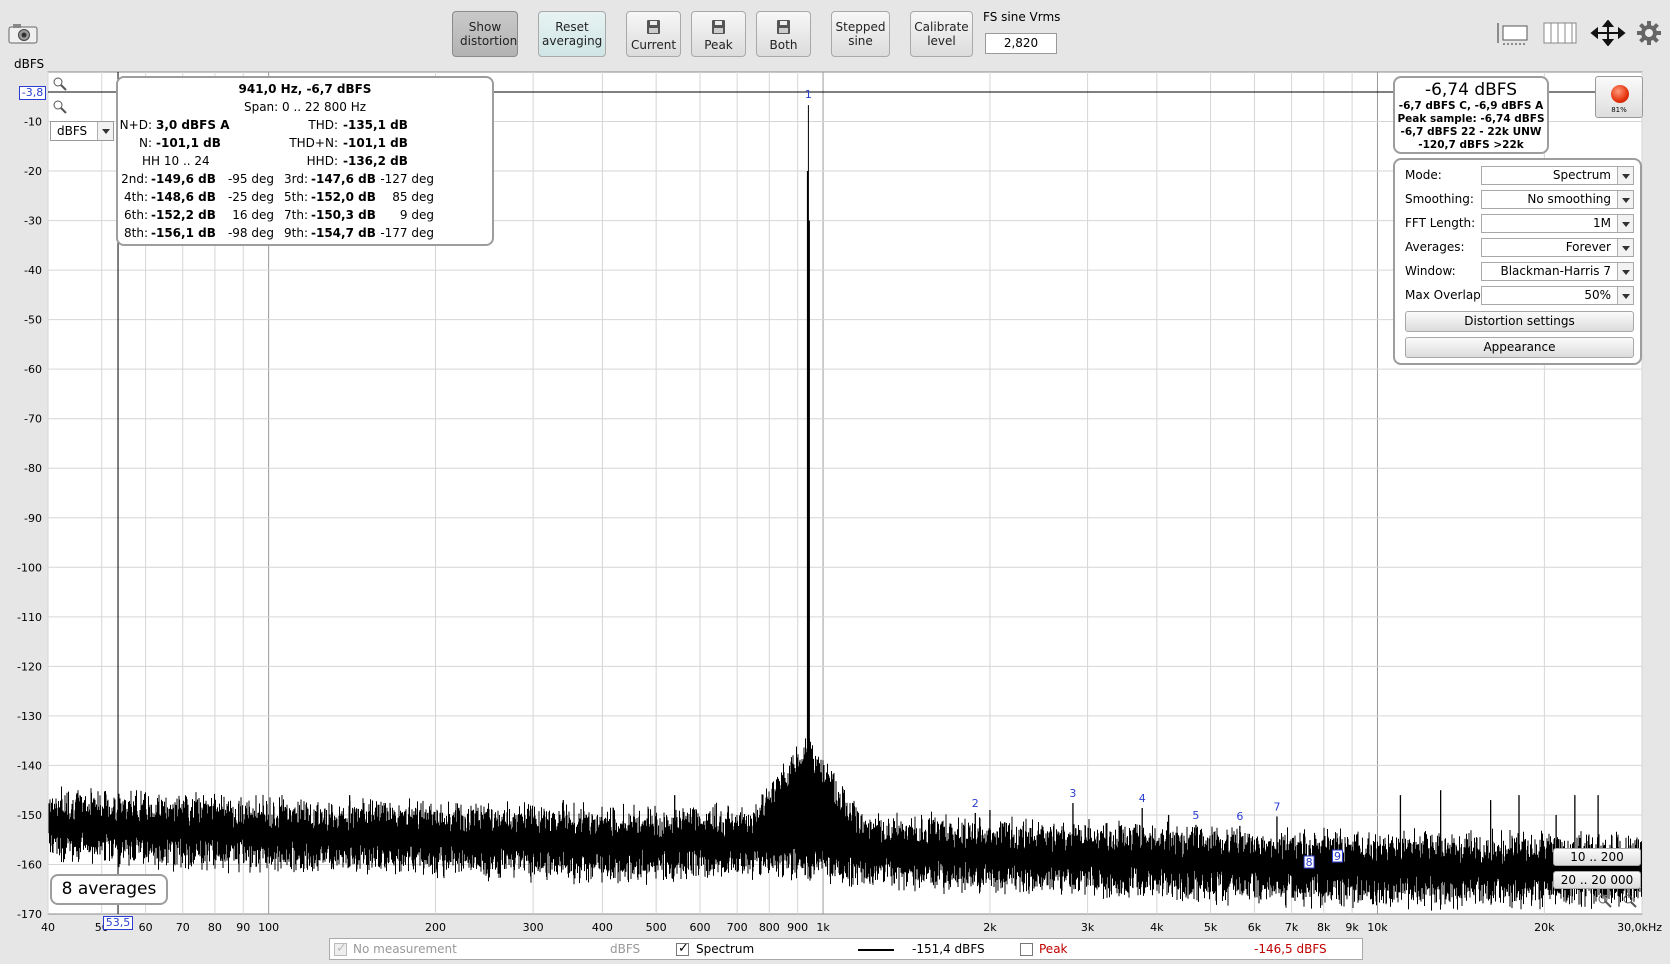  I want to click on n-value: -101,1 dB, so click(188, 143).